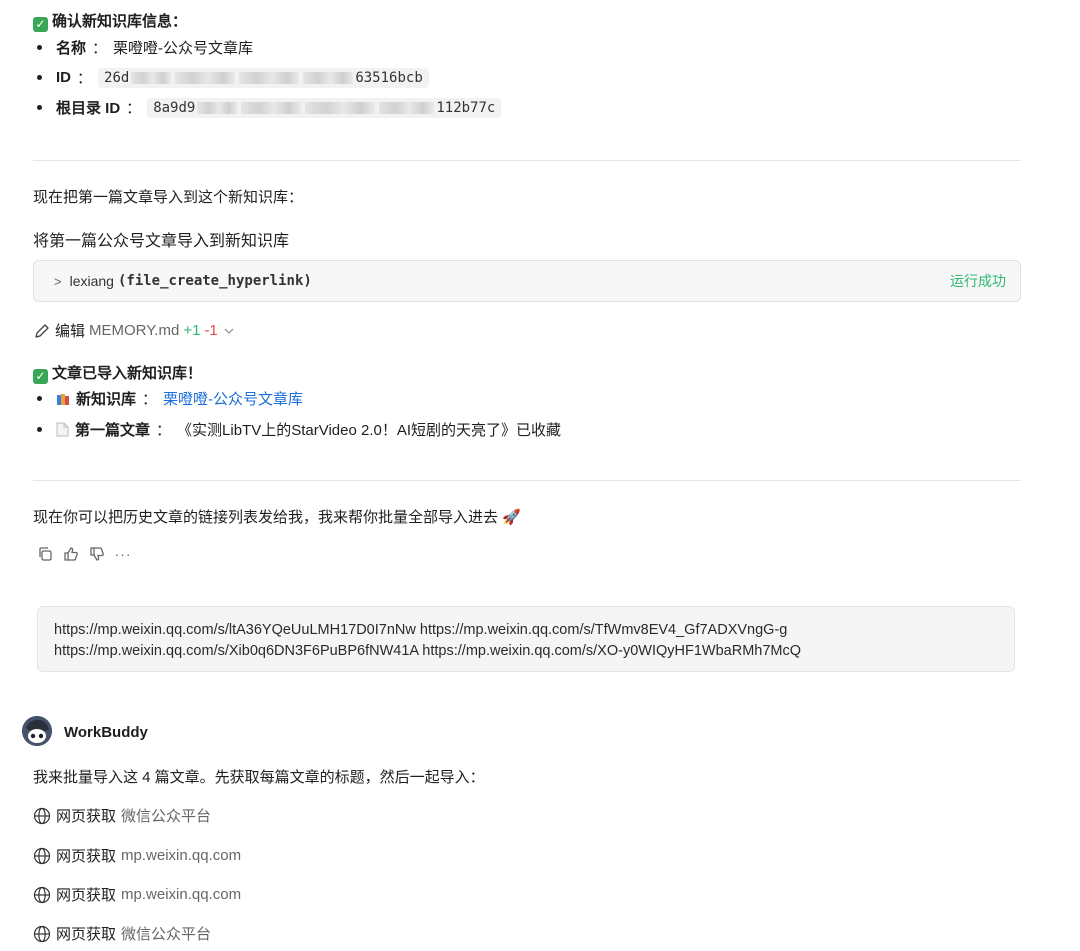 The height and width of the screenshot is (951, 1080). Describe the element at coordinates (63, 399) in the screenshot. I see `books-icon` at that location.